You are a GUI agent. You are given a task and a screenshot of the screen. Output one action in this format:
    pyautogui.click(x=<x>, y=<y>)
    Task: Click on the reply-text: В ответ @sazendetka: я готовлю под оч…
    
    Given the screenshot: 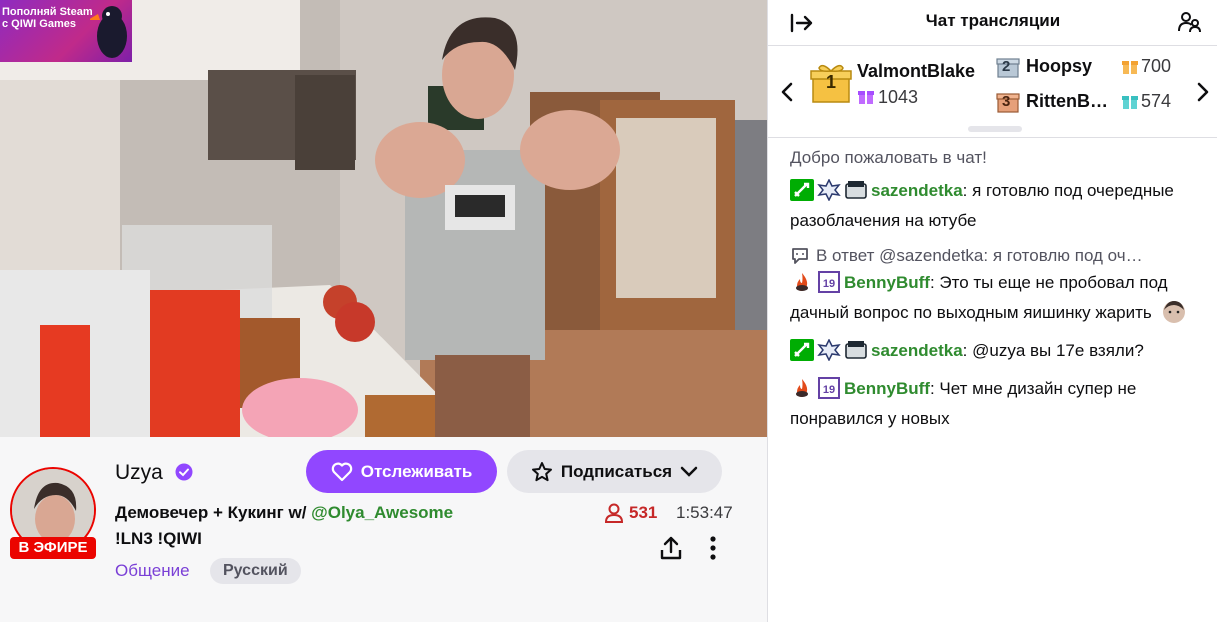 What is the action you would take?
    pyautogui.click(x=979, y=256)
    